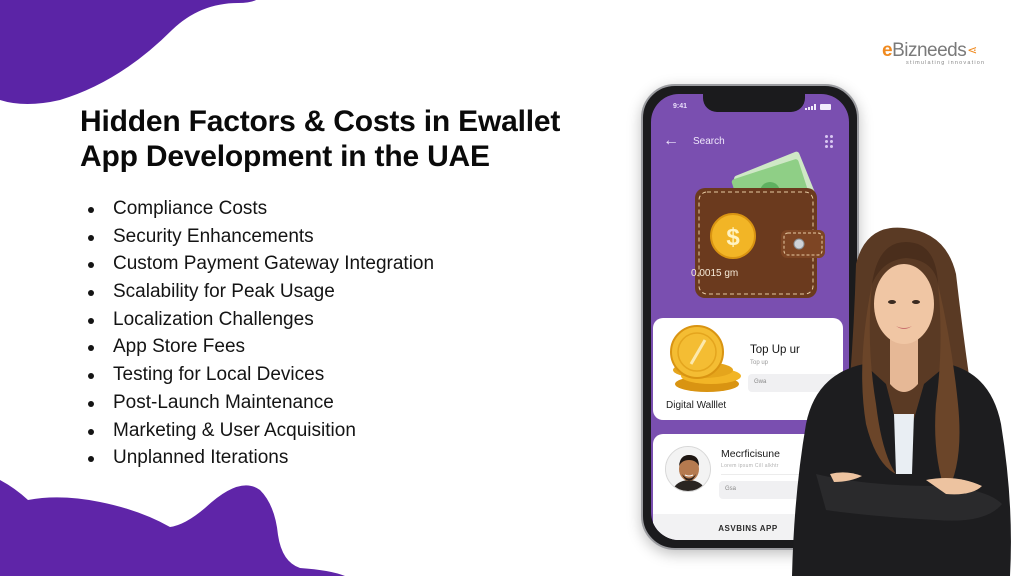 This screenshot has height=576, width=1024. What do you see at coordinates (811, 107) in the screenshot?
I see `signal-icon` at bounding box center [811, 107].